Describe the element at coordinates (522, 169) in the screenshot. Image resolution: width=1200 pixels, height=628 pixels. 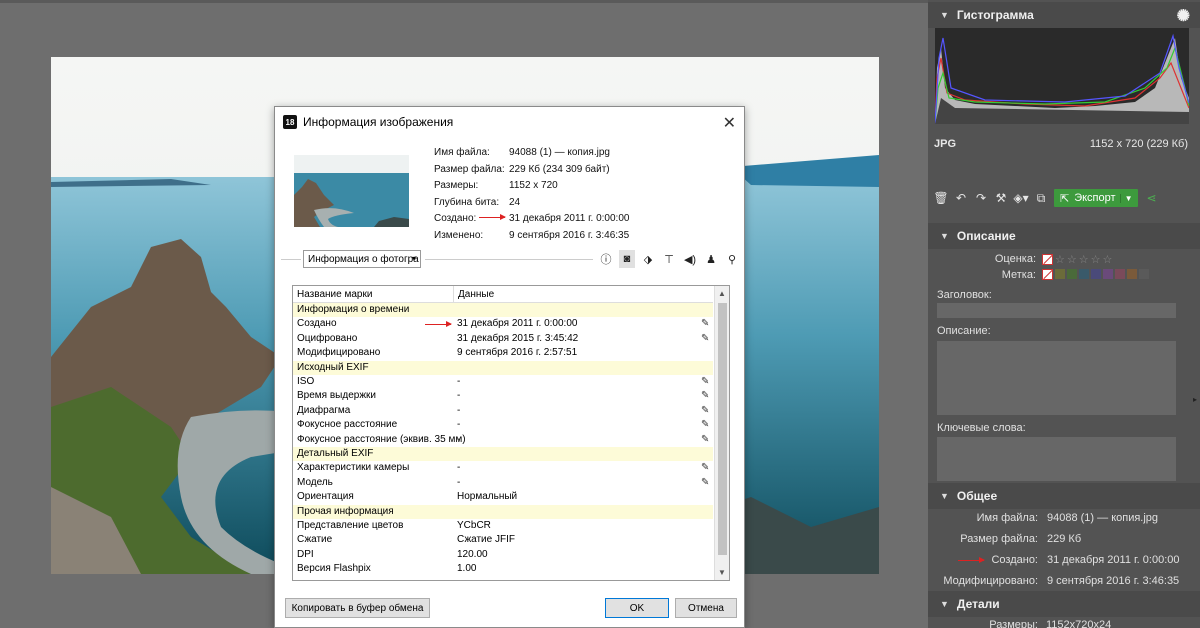
I see `file-info-row: Размер файла: 229 Кб (234 309 байт)` at that location.